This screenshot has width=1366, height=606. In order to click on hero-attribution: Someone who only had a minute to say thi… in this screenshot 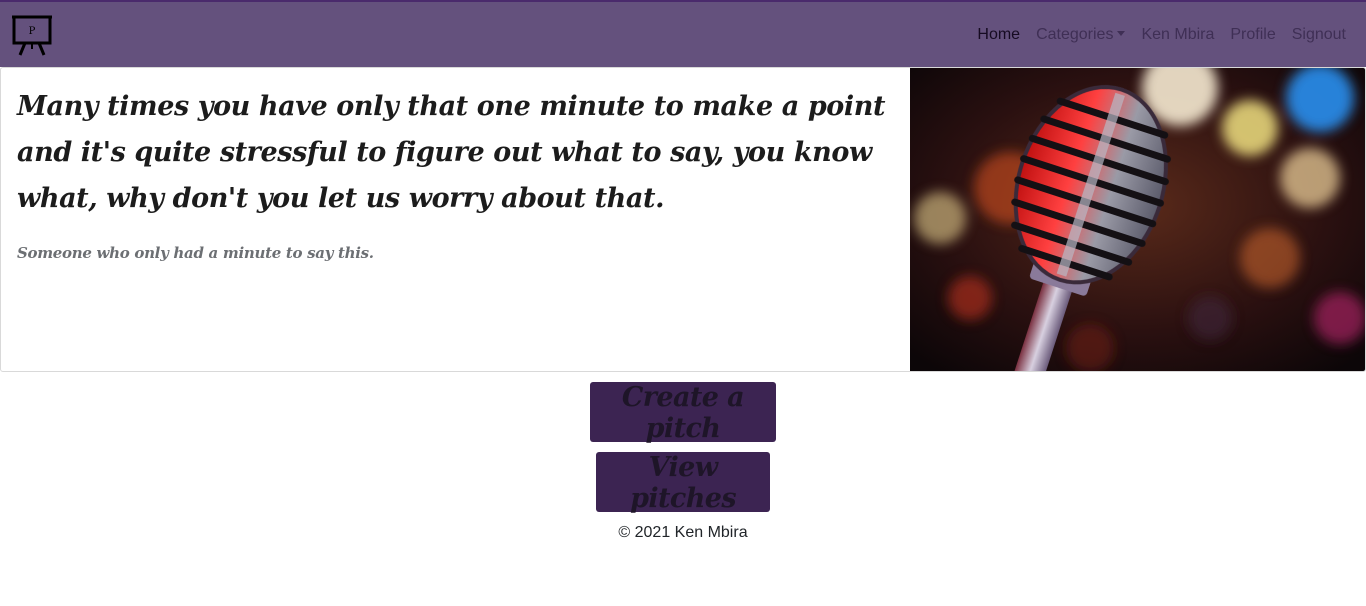, I will do `click(195, 253)`.